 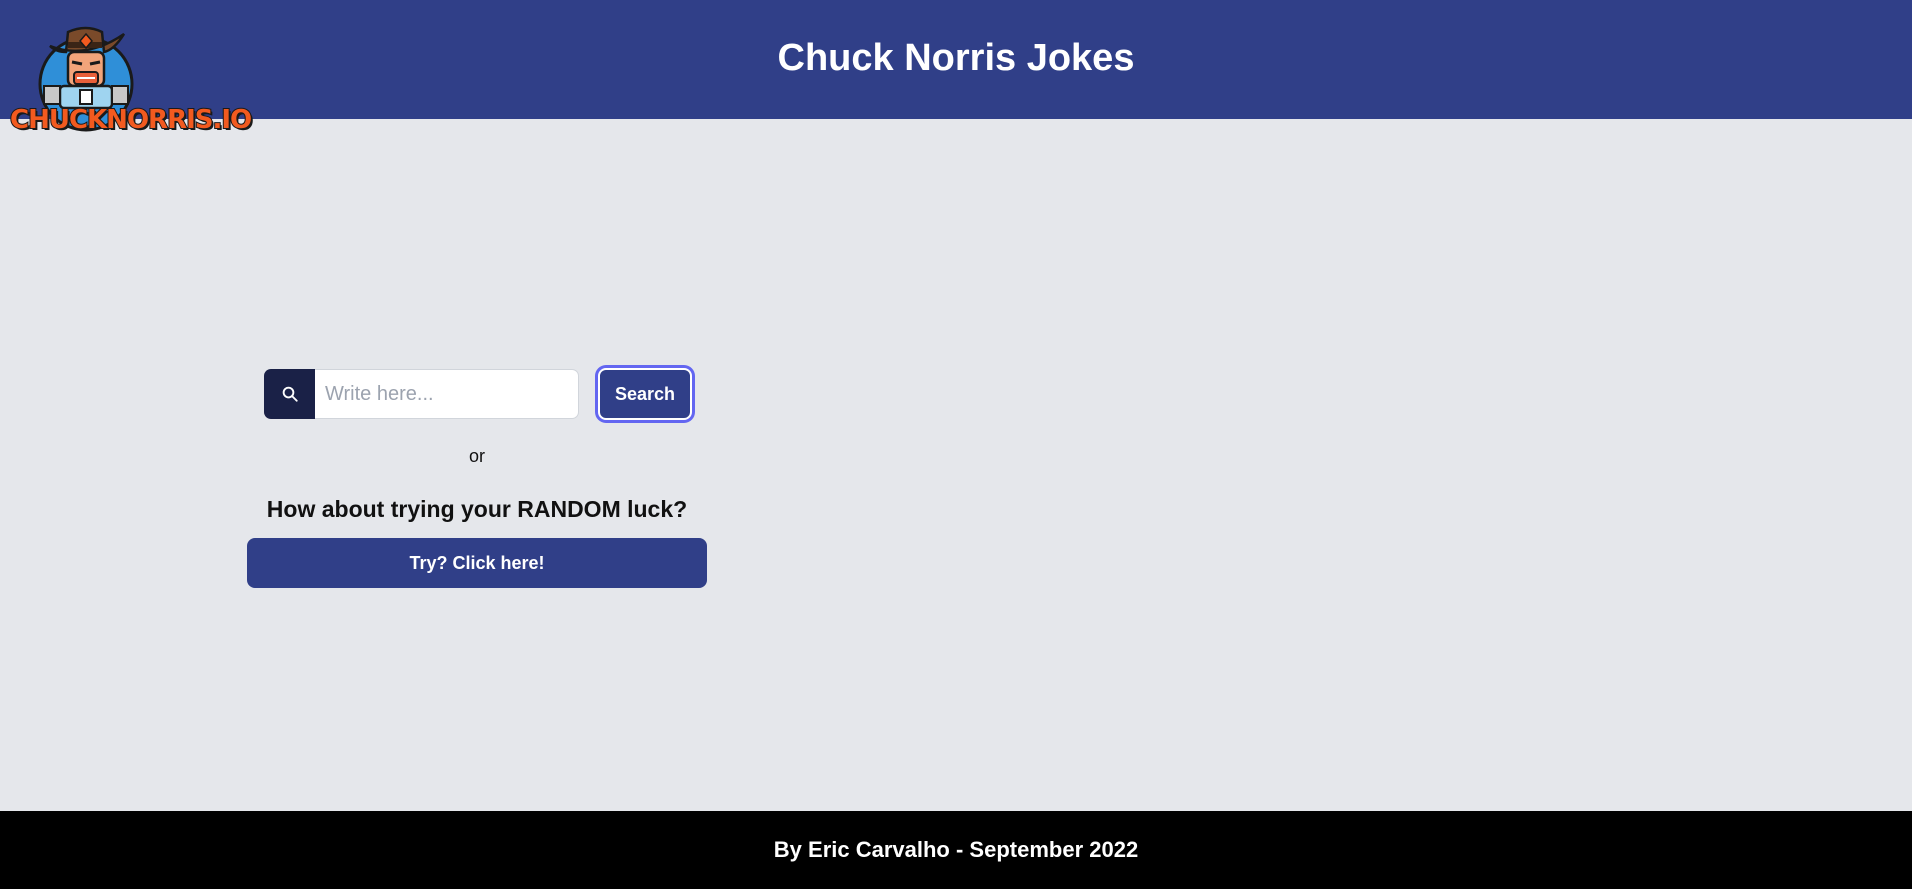 What do you see at coordinates (956, 58) in the screenshot?
I see `page-title: Chuck Norris Jokes` at bounding box center [956, 58].